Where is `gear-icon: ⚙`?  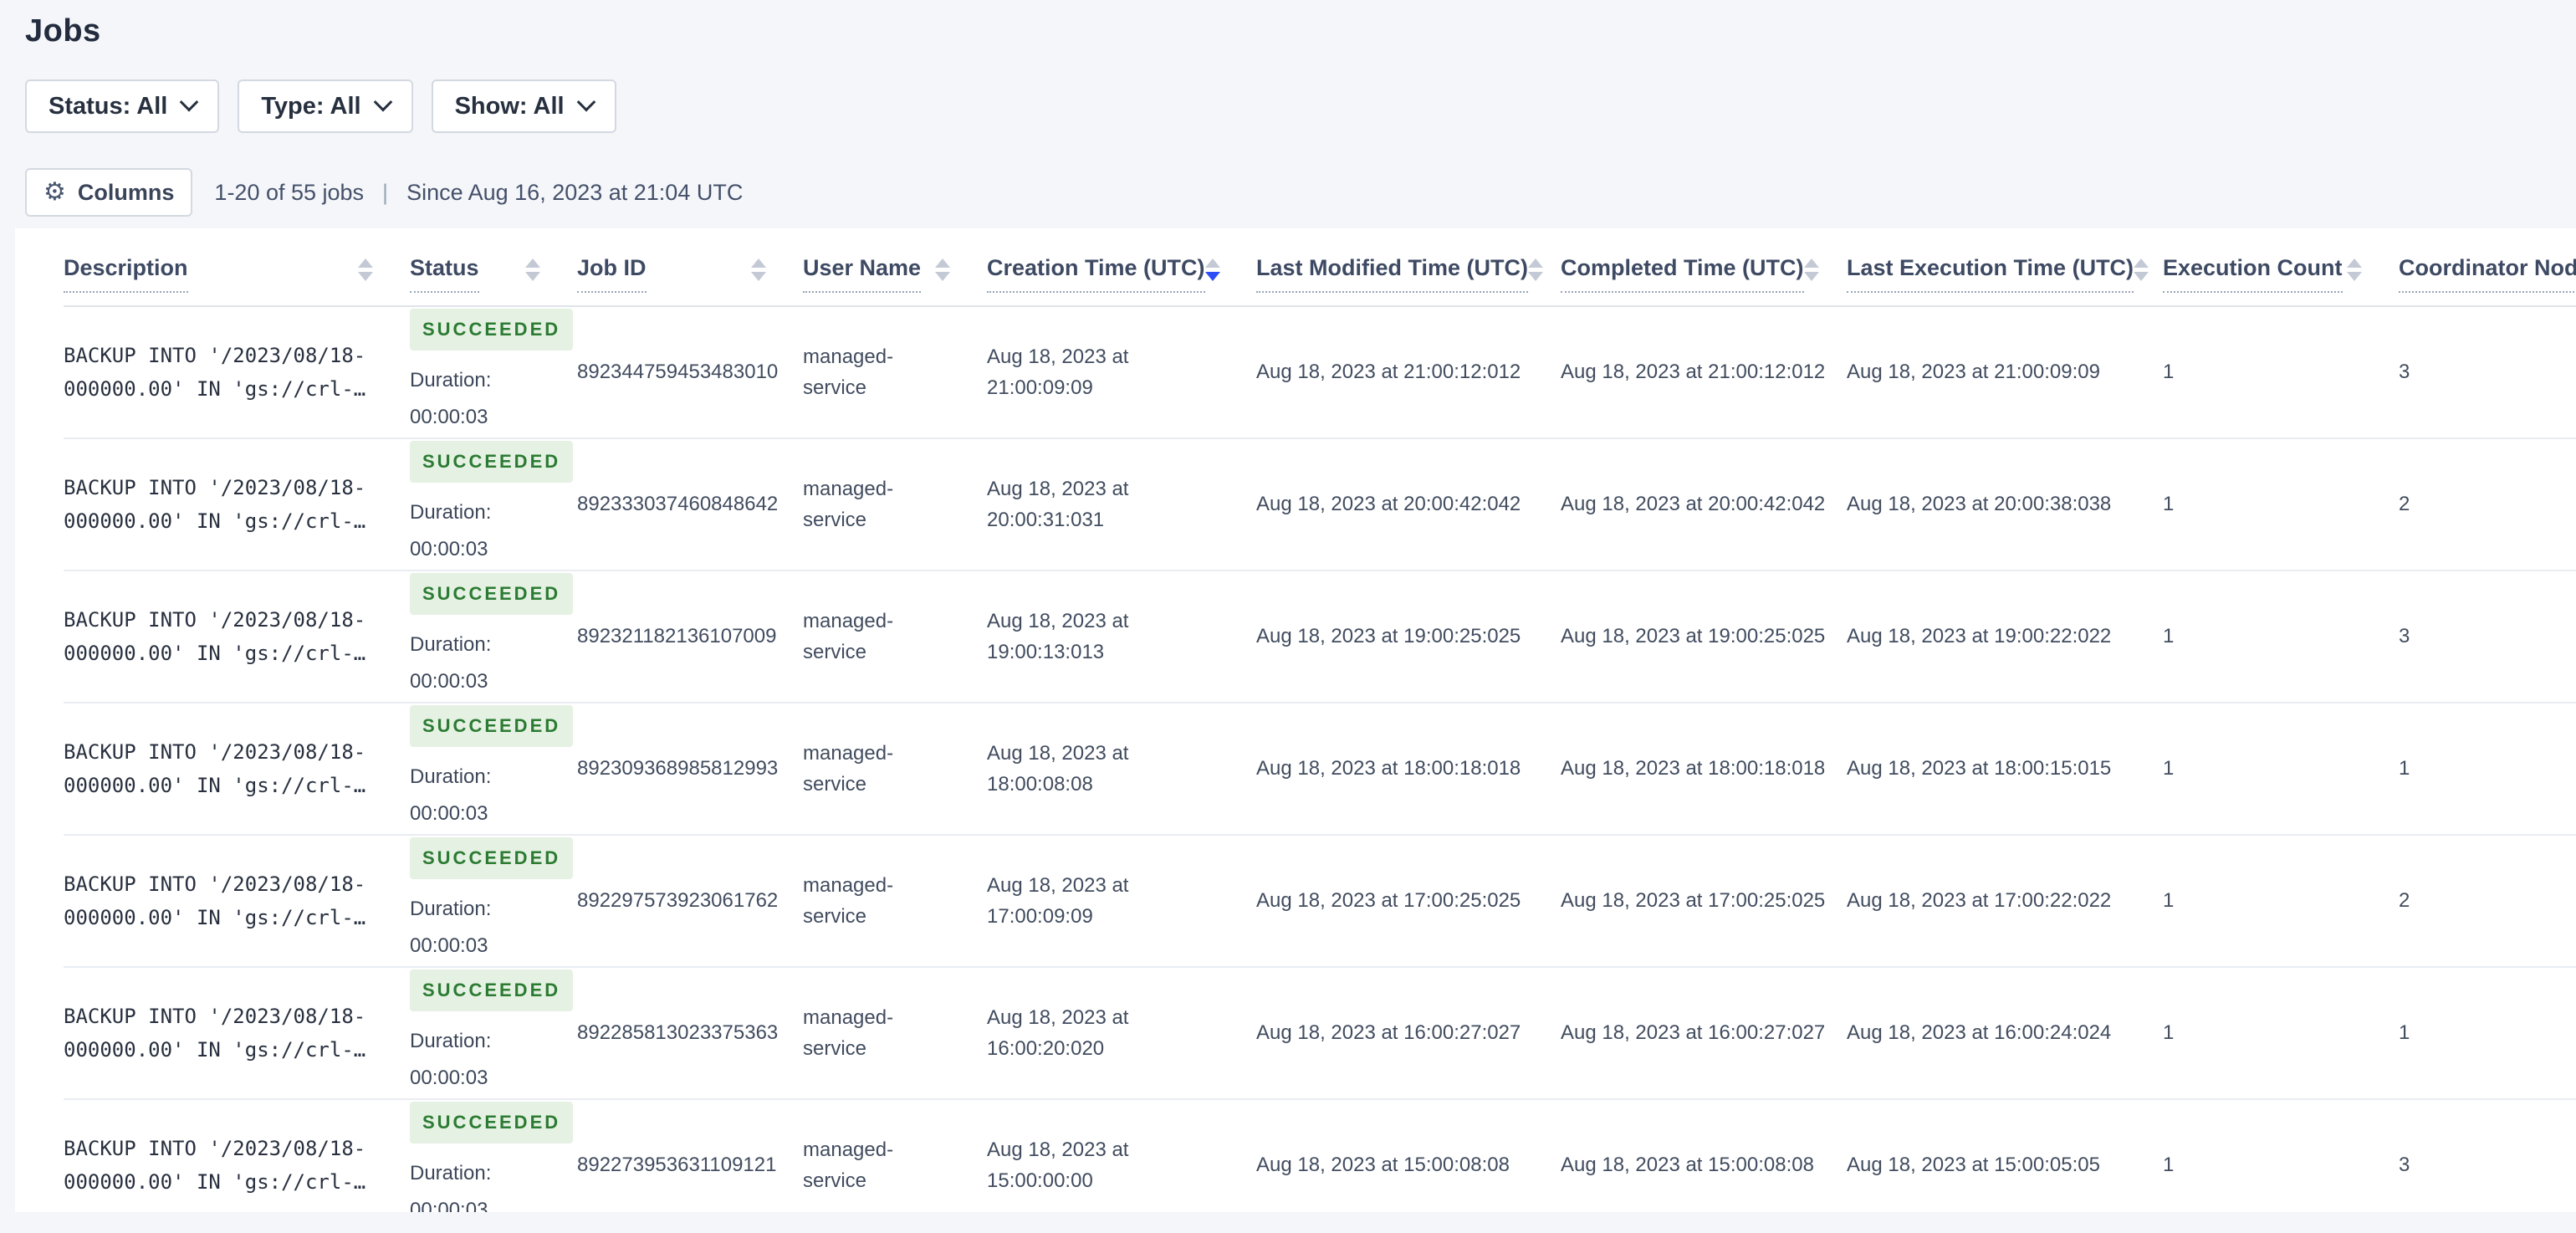
gear-icon: ⚙ is located at coordinates (54, 192).